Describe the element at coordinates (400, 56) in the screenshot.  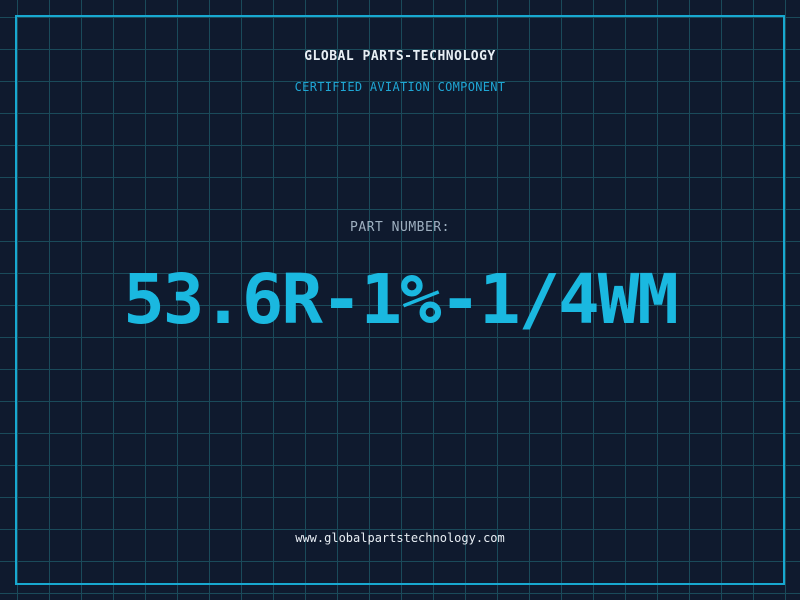
I see `company-name: GLOBAL PARTS-TECHNOLOGY` at that location.